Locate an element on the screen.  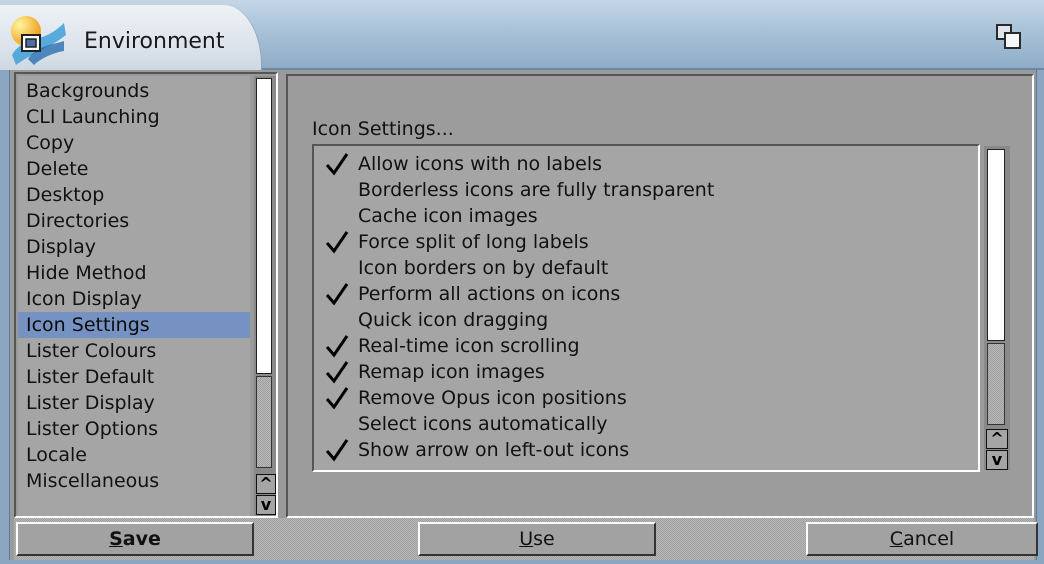
category-scroll-up-button: ^ is located at coordinates (266, 484).